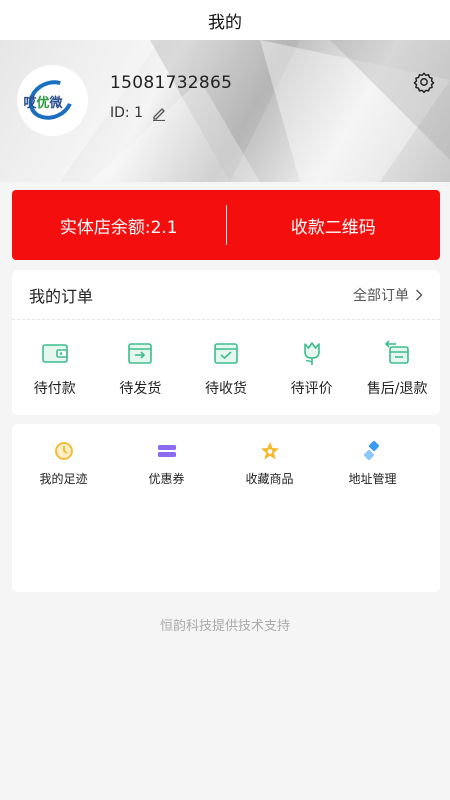  I want to click on tool-favorites: 收藏商品, so click(269, 463).